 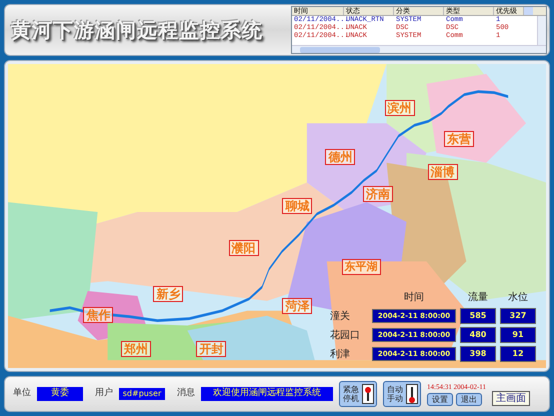 I want to click on flow-value: 480, so click(x=478, y=335).